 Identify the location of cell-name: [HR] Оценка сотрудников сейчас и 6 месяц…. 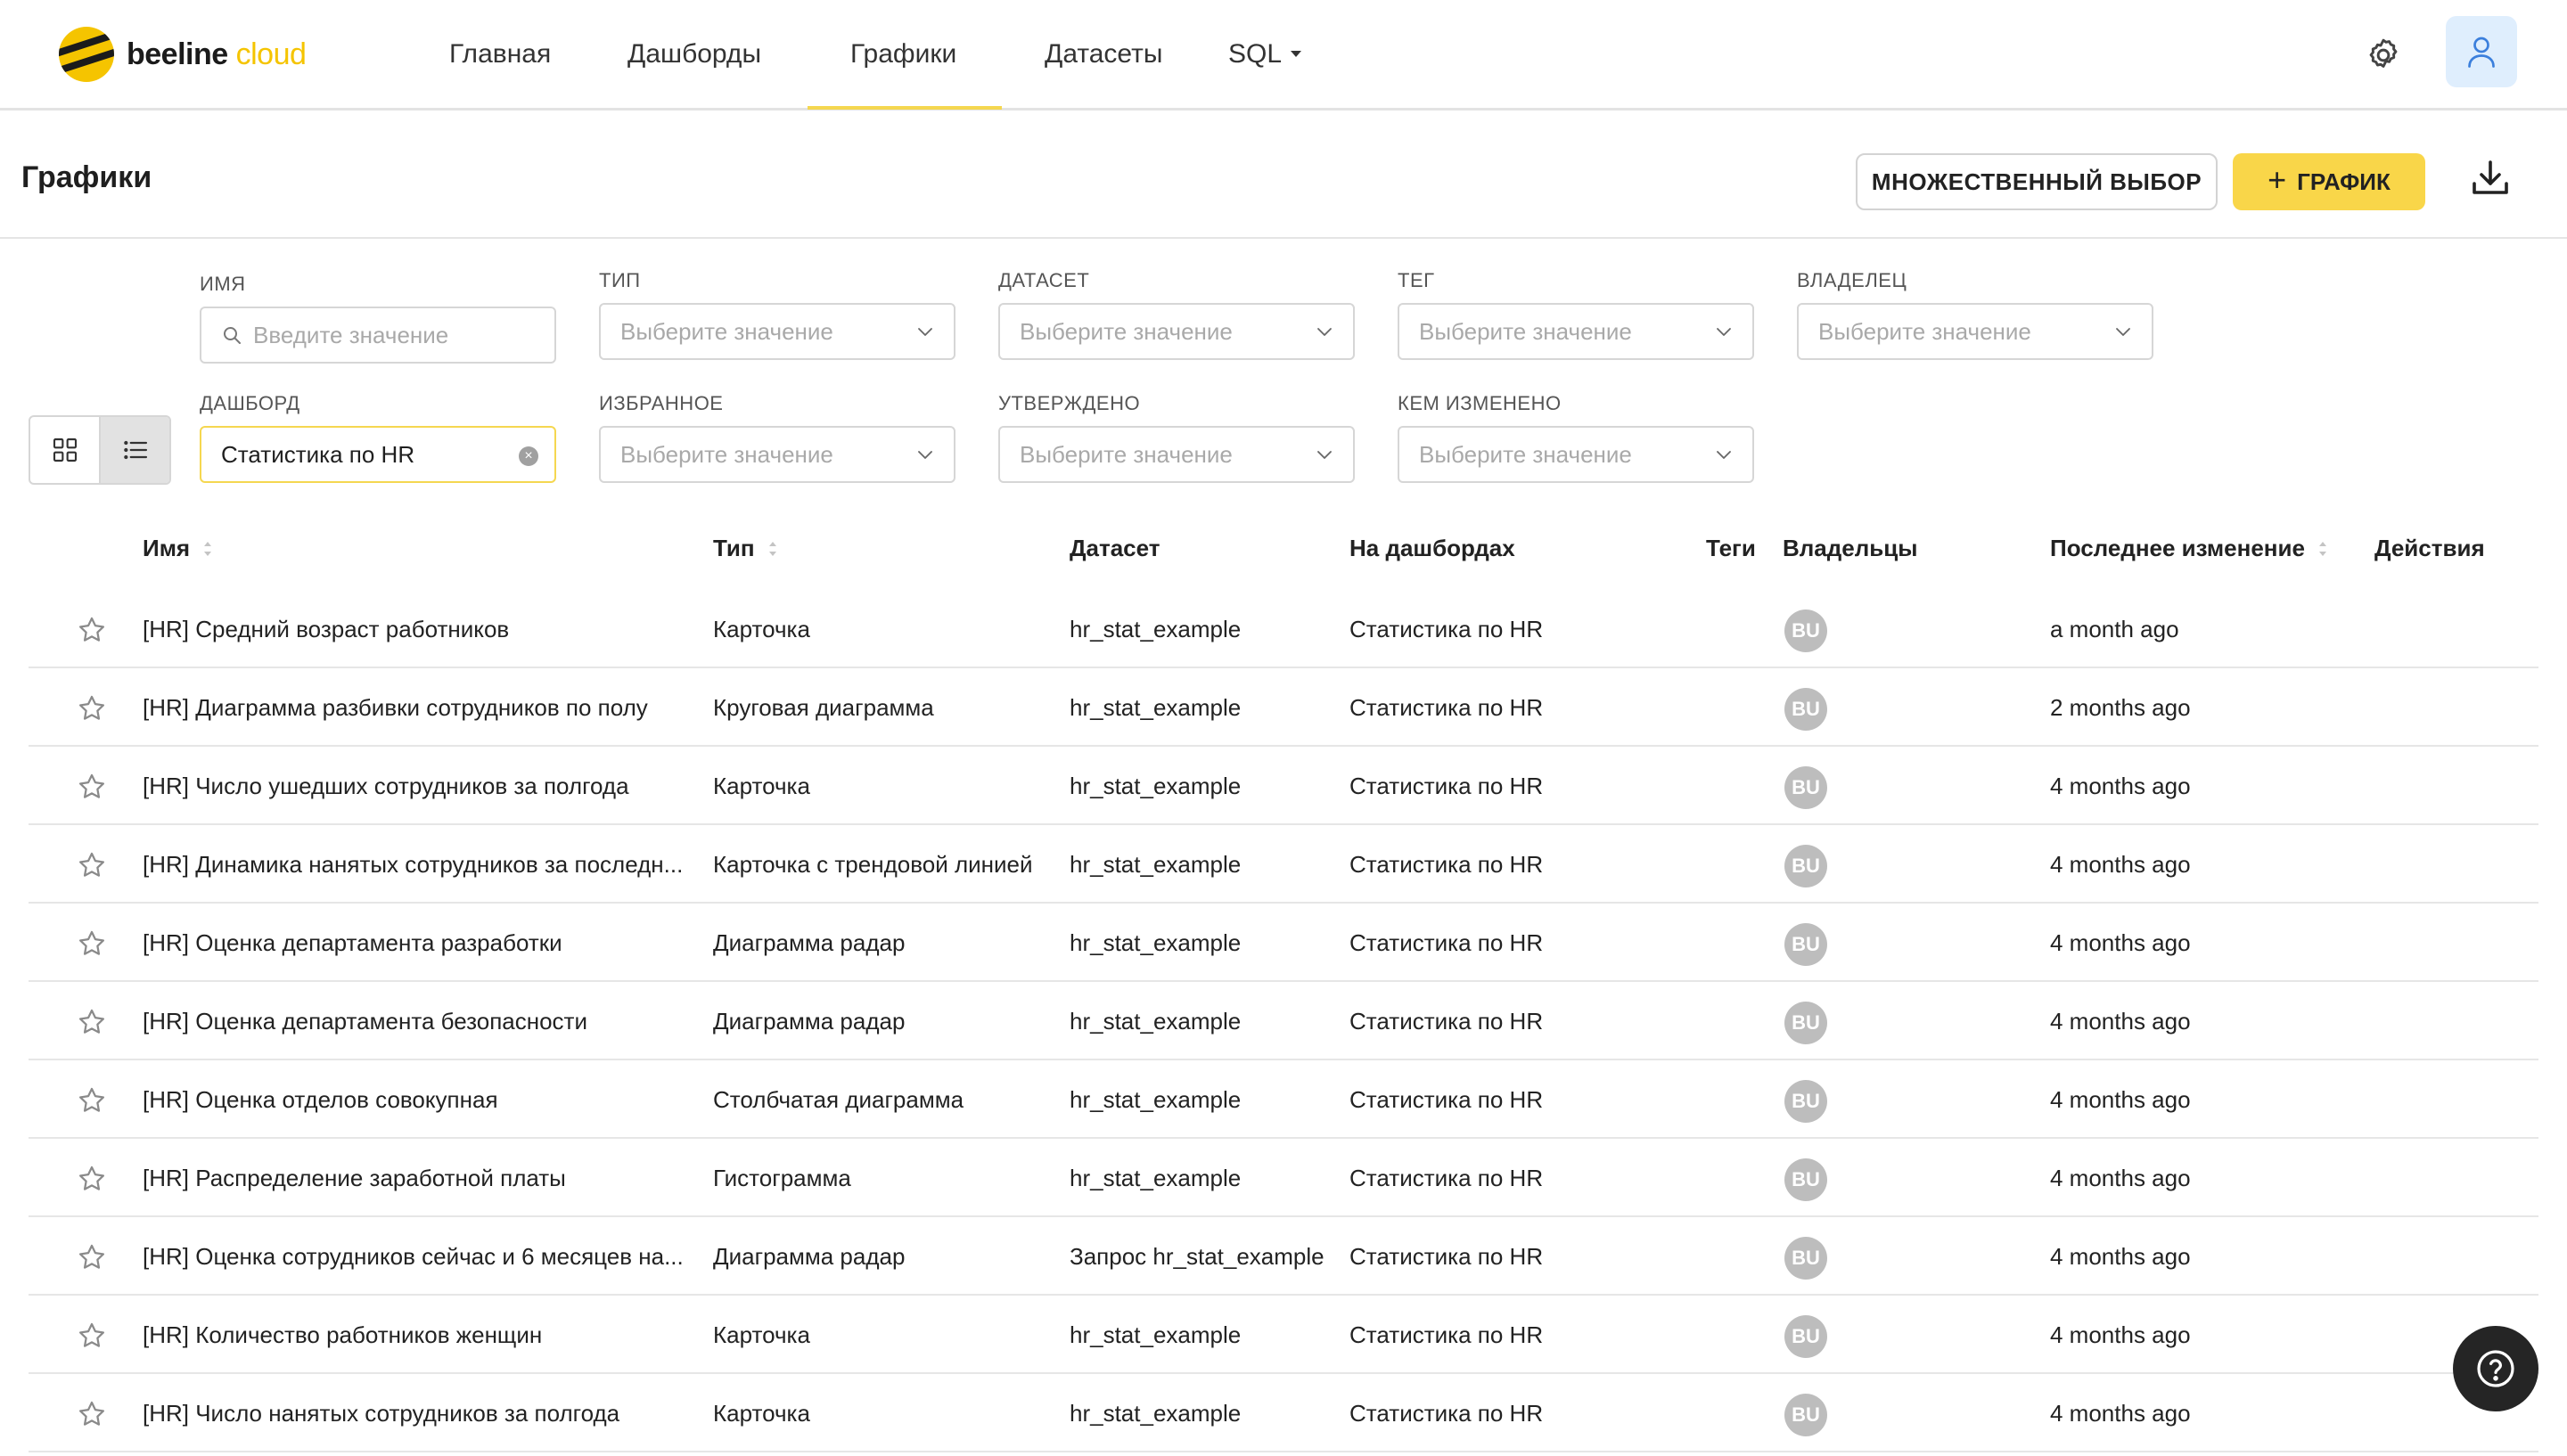
(413, 1256).